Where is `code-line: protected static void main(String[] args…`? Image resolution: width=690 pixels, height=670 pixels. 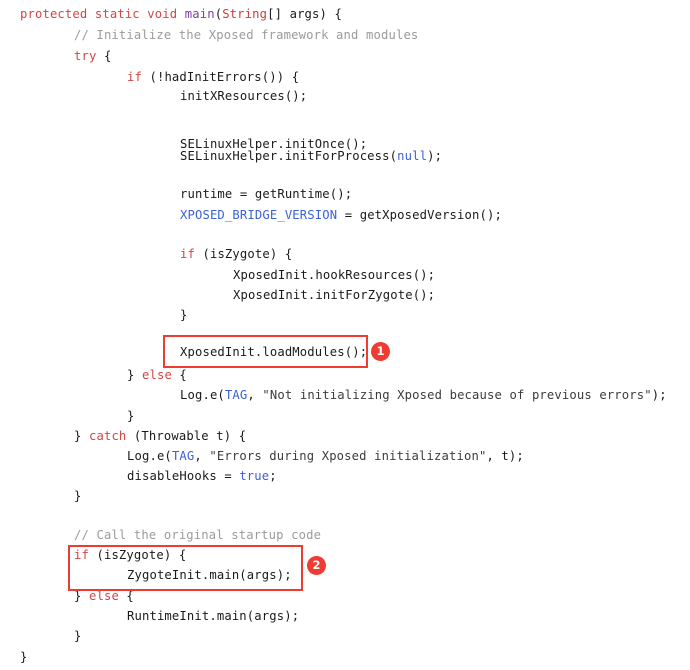 code-line: protected static void main(String[] args… is located at coordinates (181, 14).